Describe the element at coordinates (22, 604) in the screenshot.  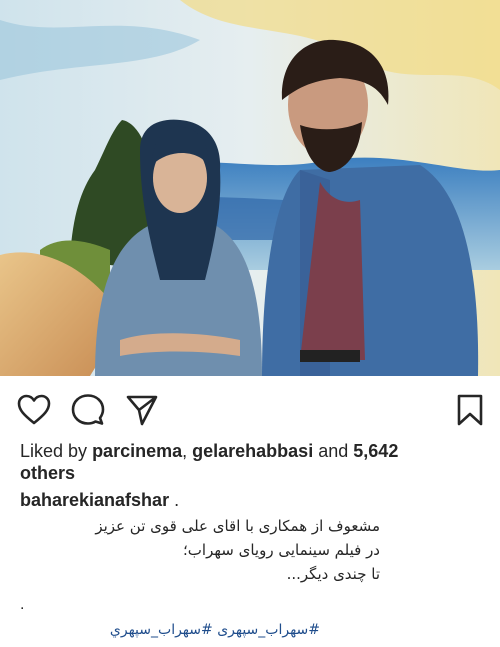
I see `caption-line-4: .` at that location.